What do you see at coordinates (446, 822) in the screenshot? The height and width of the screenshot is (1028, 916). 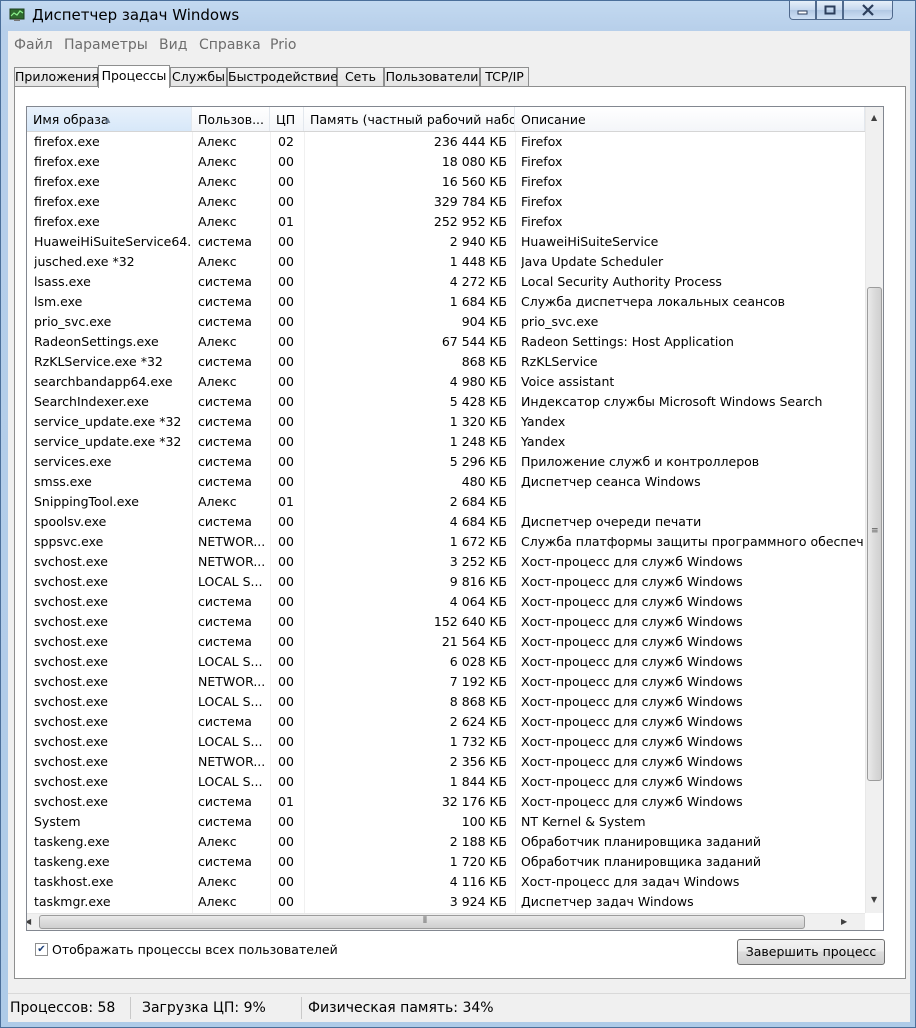 I see `table-row: System система 00 100 КБ NT Kernel & System` at bounding box center [446, 822].